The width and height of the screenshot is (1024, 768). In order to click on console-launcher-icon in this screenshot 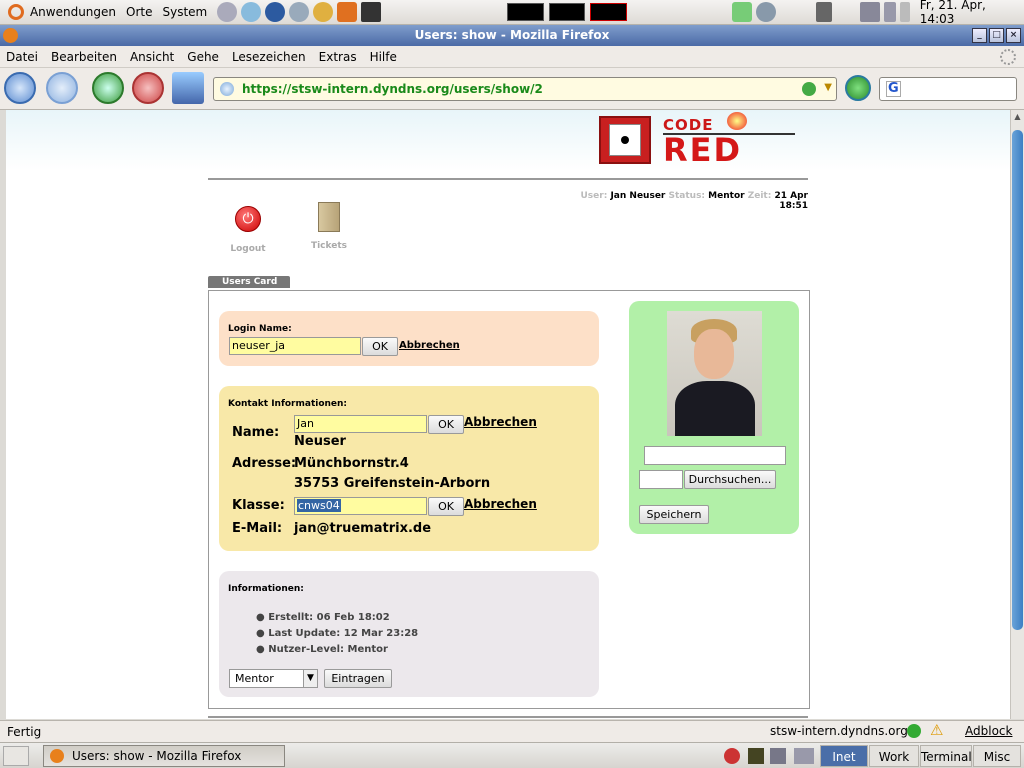, I will do `click(370, 12)`.